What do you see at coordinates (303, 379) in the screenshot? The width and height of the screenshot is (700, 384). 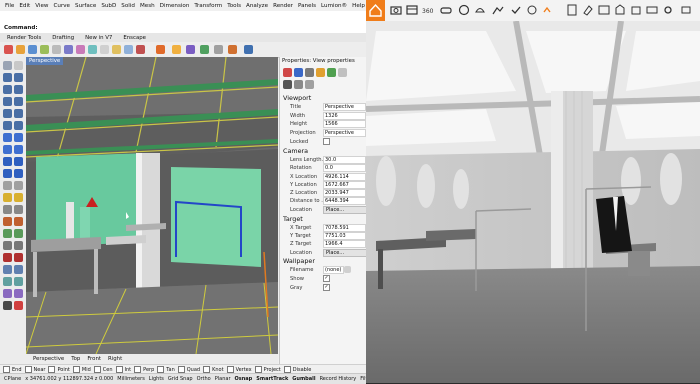 I see `status-gumball: Gumball` at bounding box center [303, 379].